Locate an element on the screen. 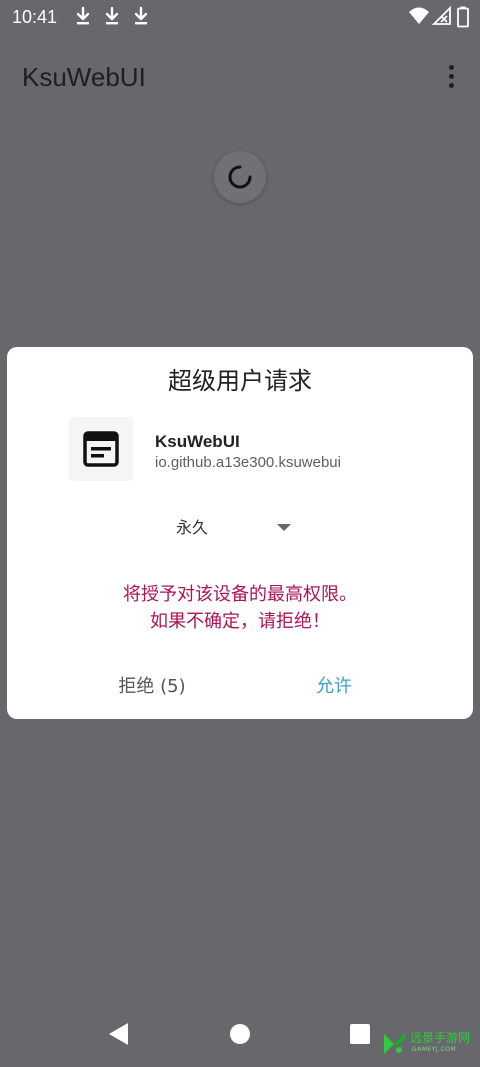 The height and width of the screenshot is (1067, 480). recents-icon is located at coordinates (360, 1034).